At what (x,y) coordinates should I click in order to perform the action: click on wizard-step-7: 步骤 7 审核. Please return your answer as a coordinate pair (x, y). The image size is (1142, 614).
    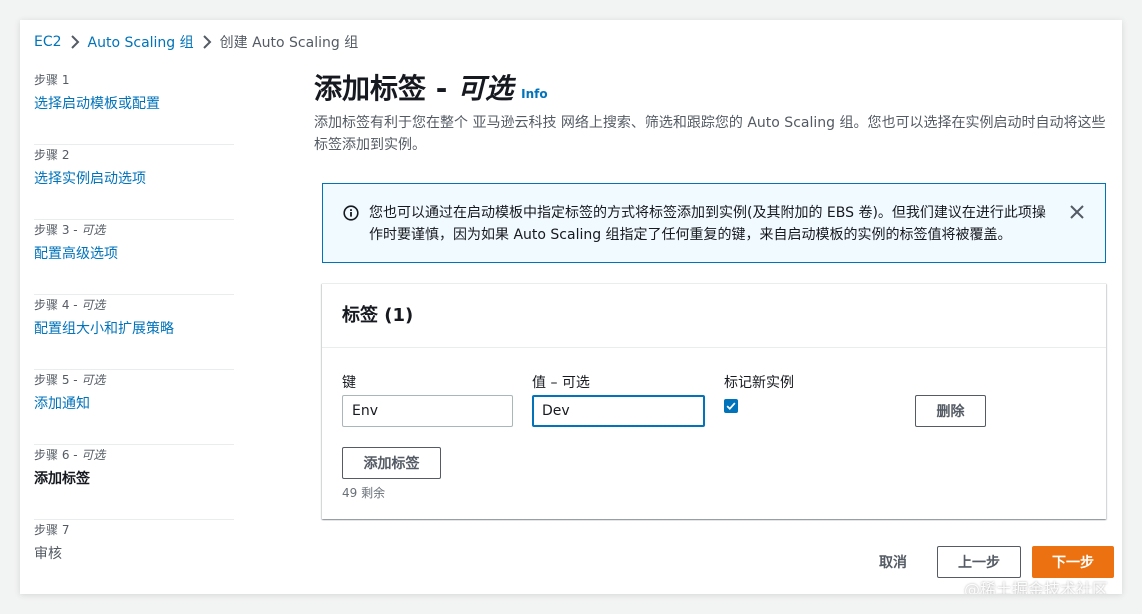
    Looking at the image, I should click on (134, 557).